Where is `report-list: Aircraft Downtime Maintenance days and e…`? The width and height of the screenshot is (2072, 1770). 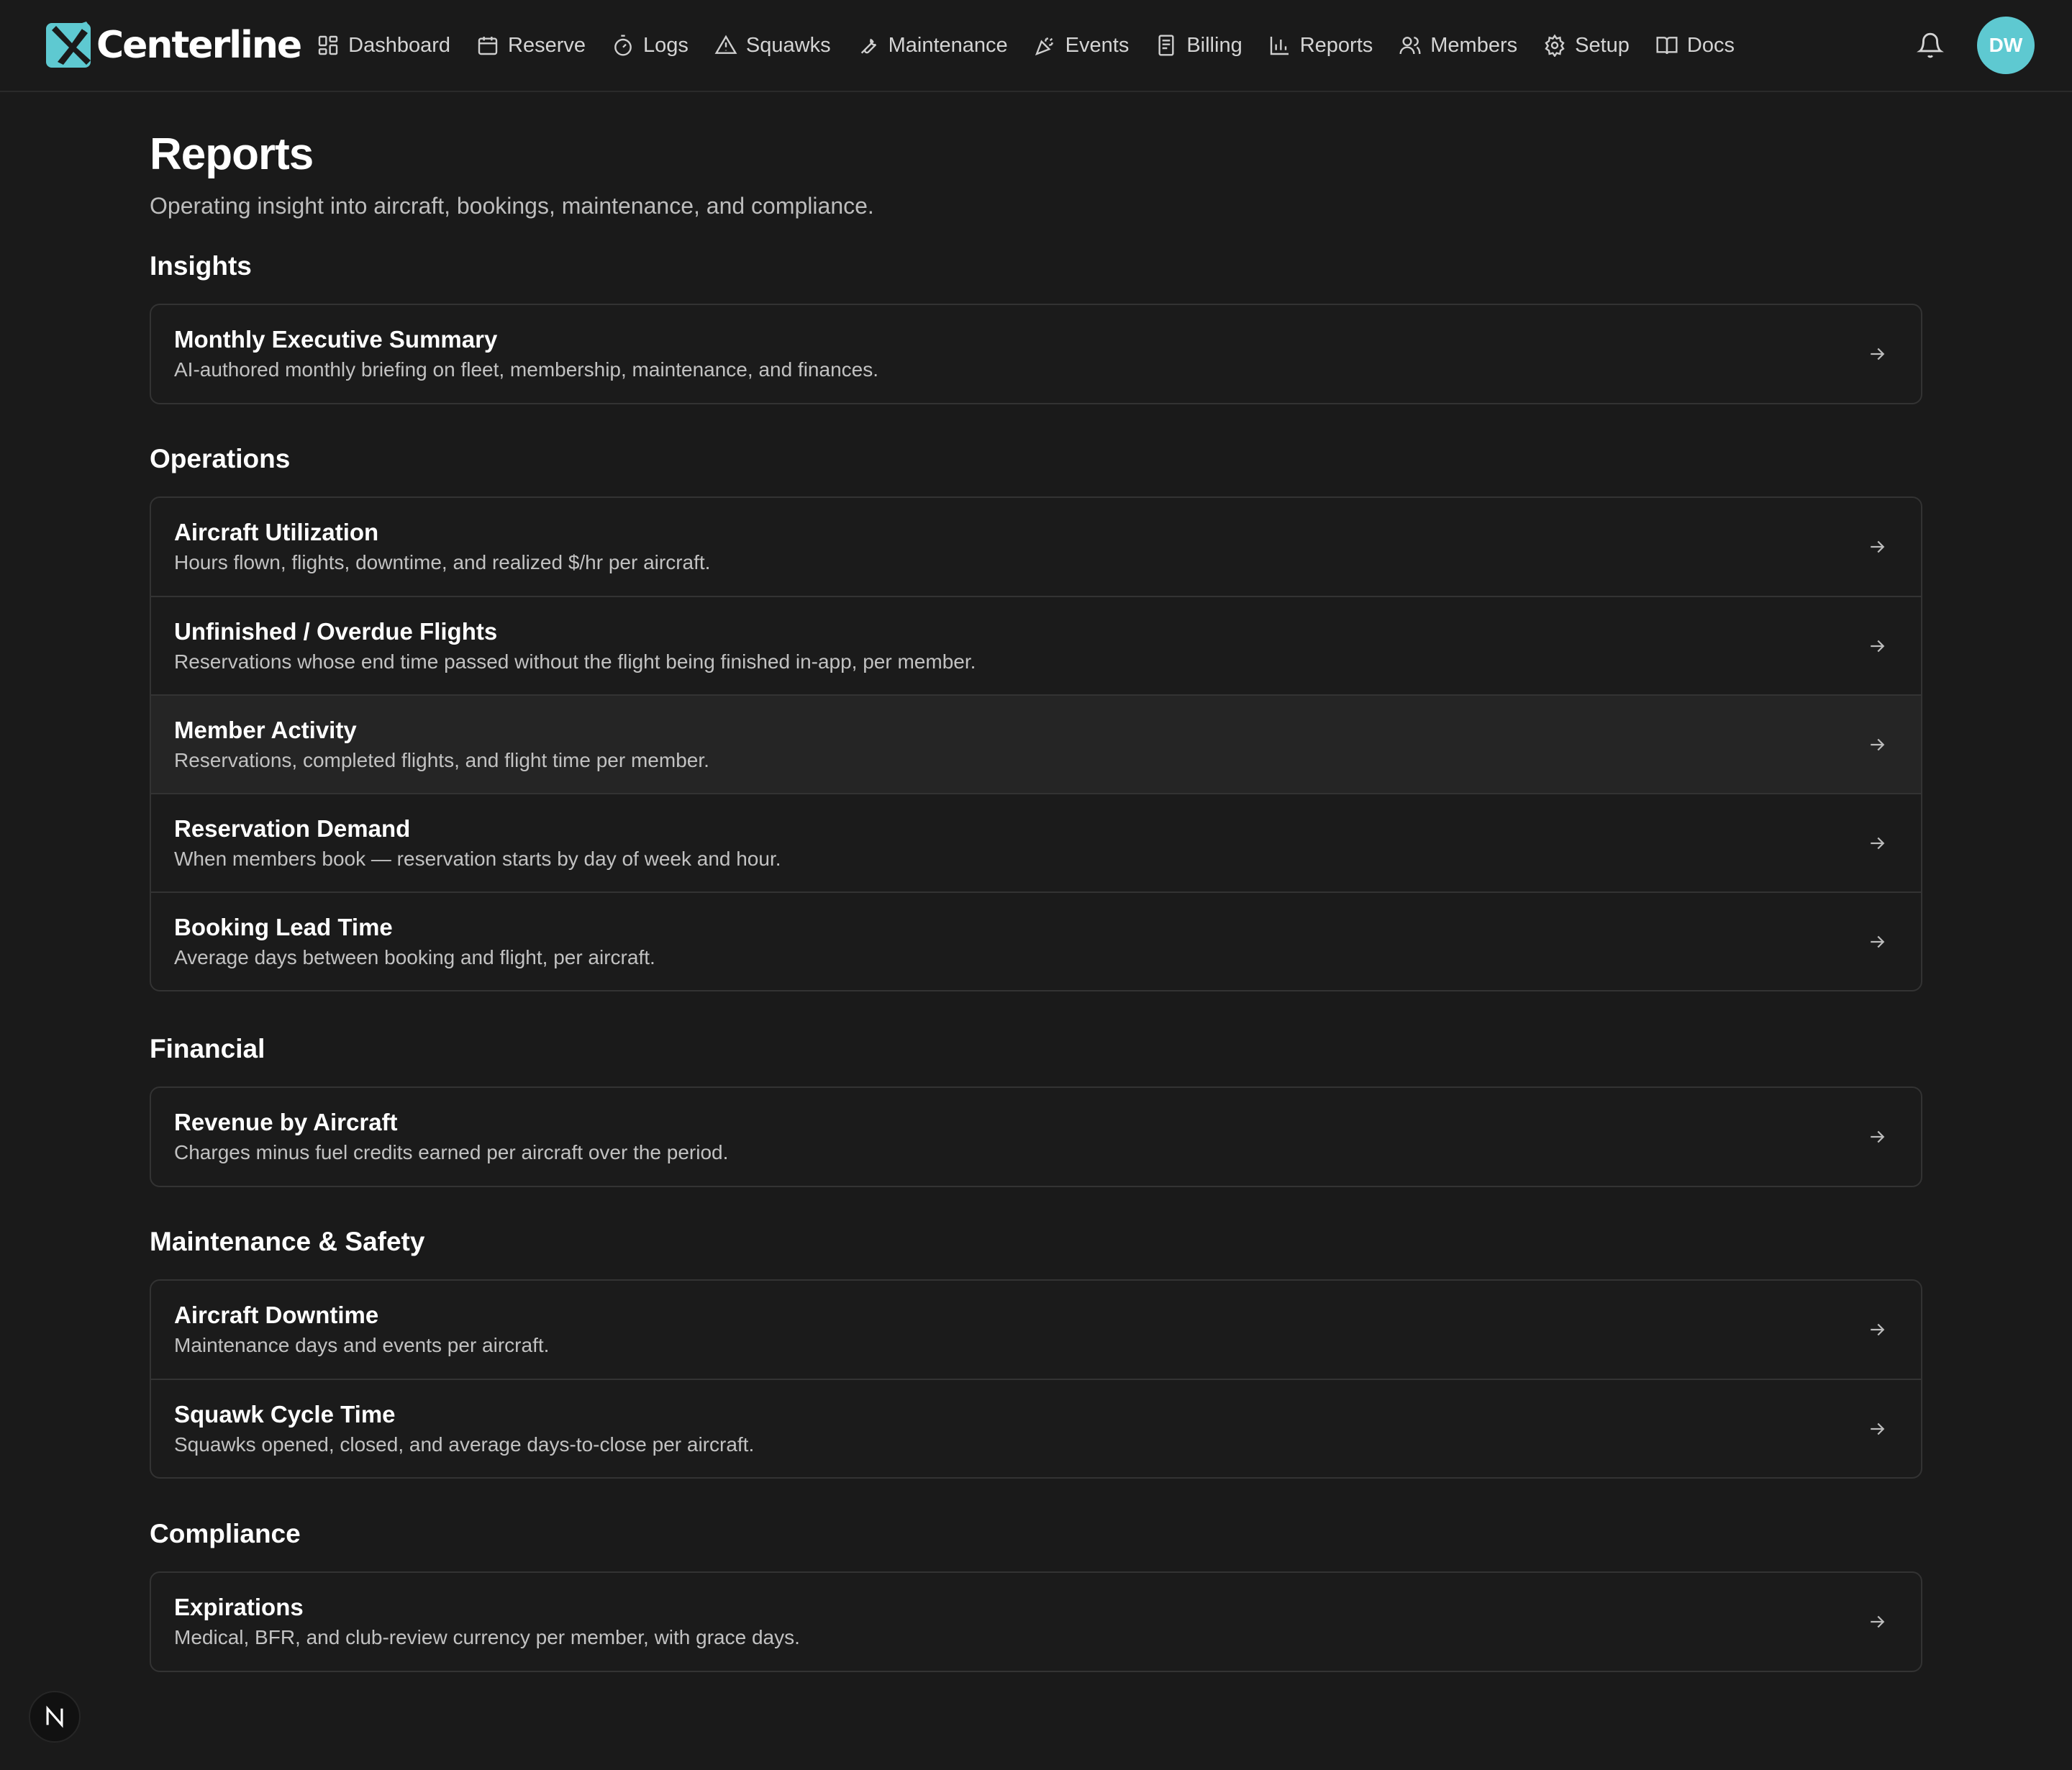 report-list: Aircraft Downtime Maintenance days and e… is located at coordinates (1036, 1379).